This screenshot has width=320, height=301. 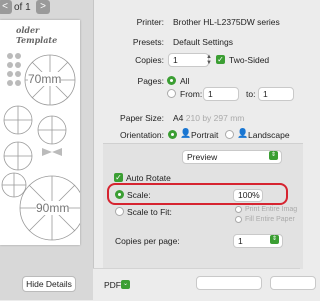 What do you see at coordinates (6, 7) in the screenshot?
I see `previous-page-button: <` at bounding box center [6, 7].